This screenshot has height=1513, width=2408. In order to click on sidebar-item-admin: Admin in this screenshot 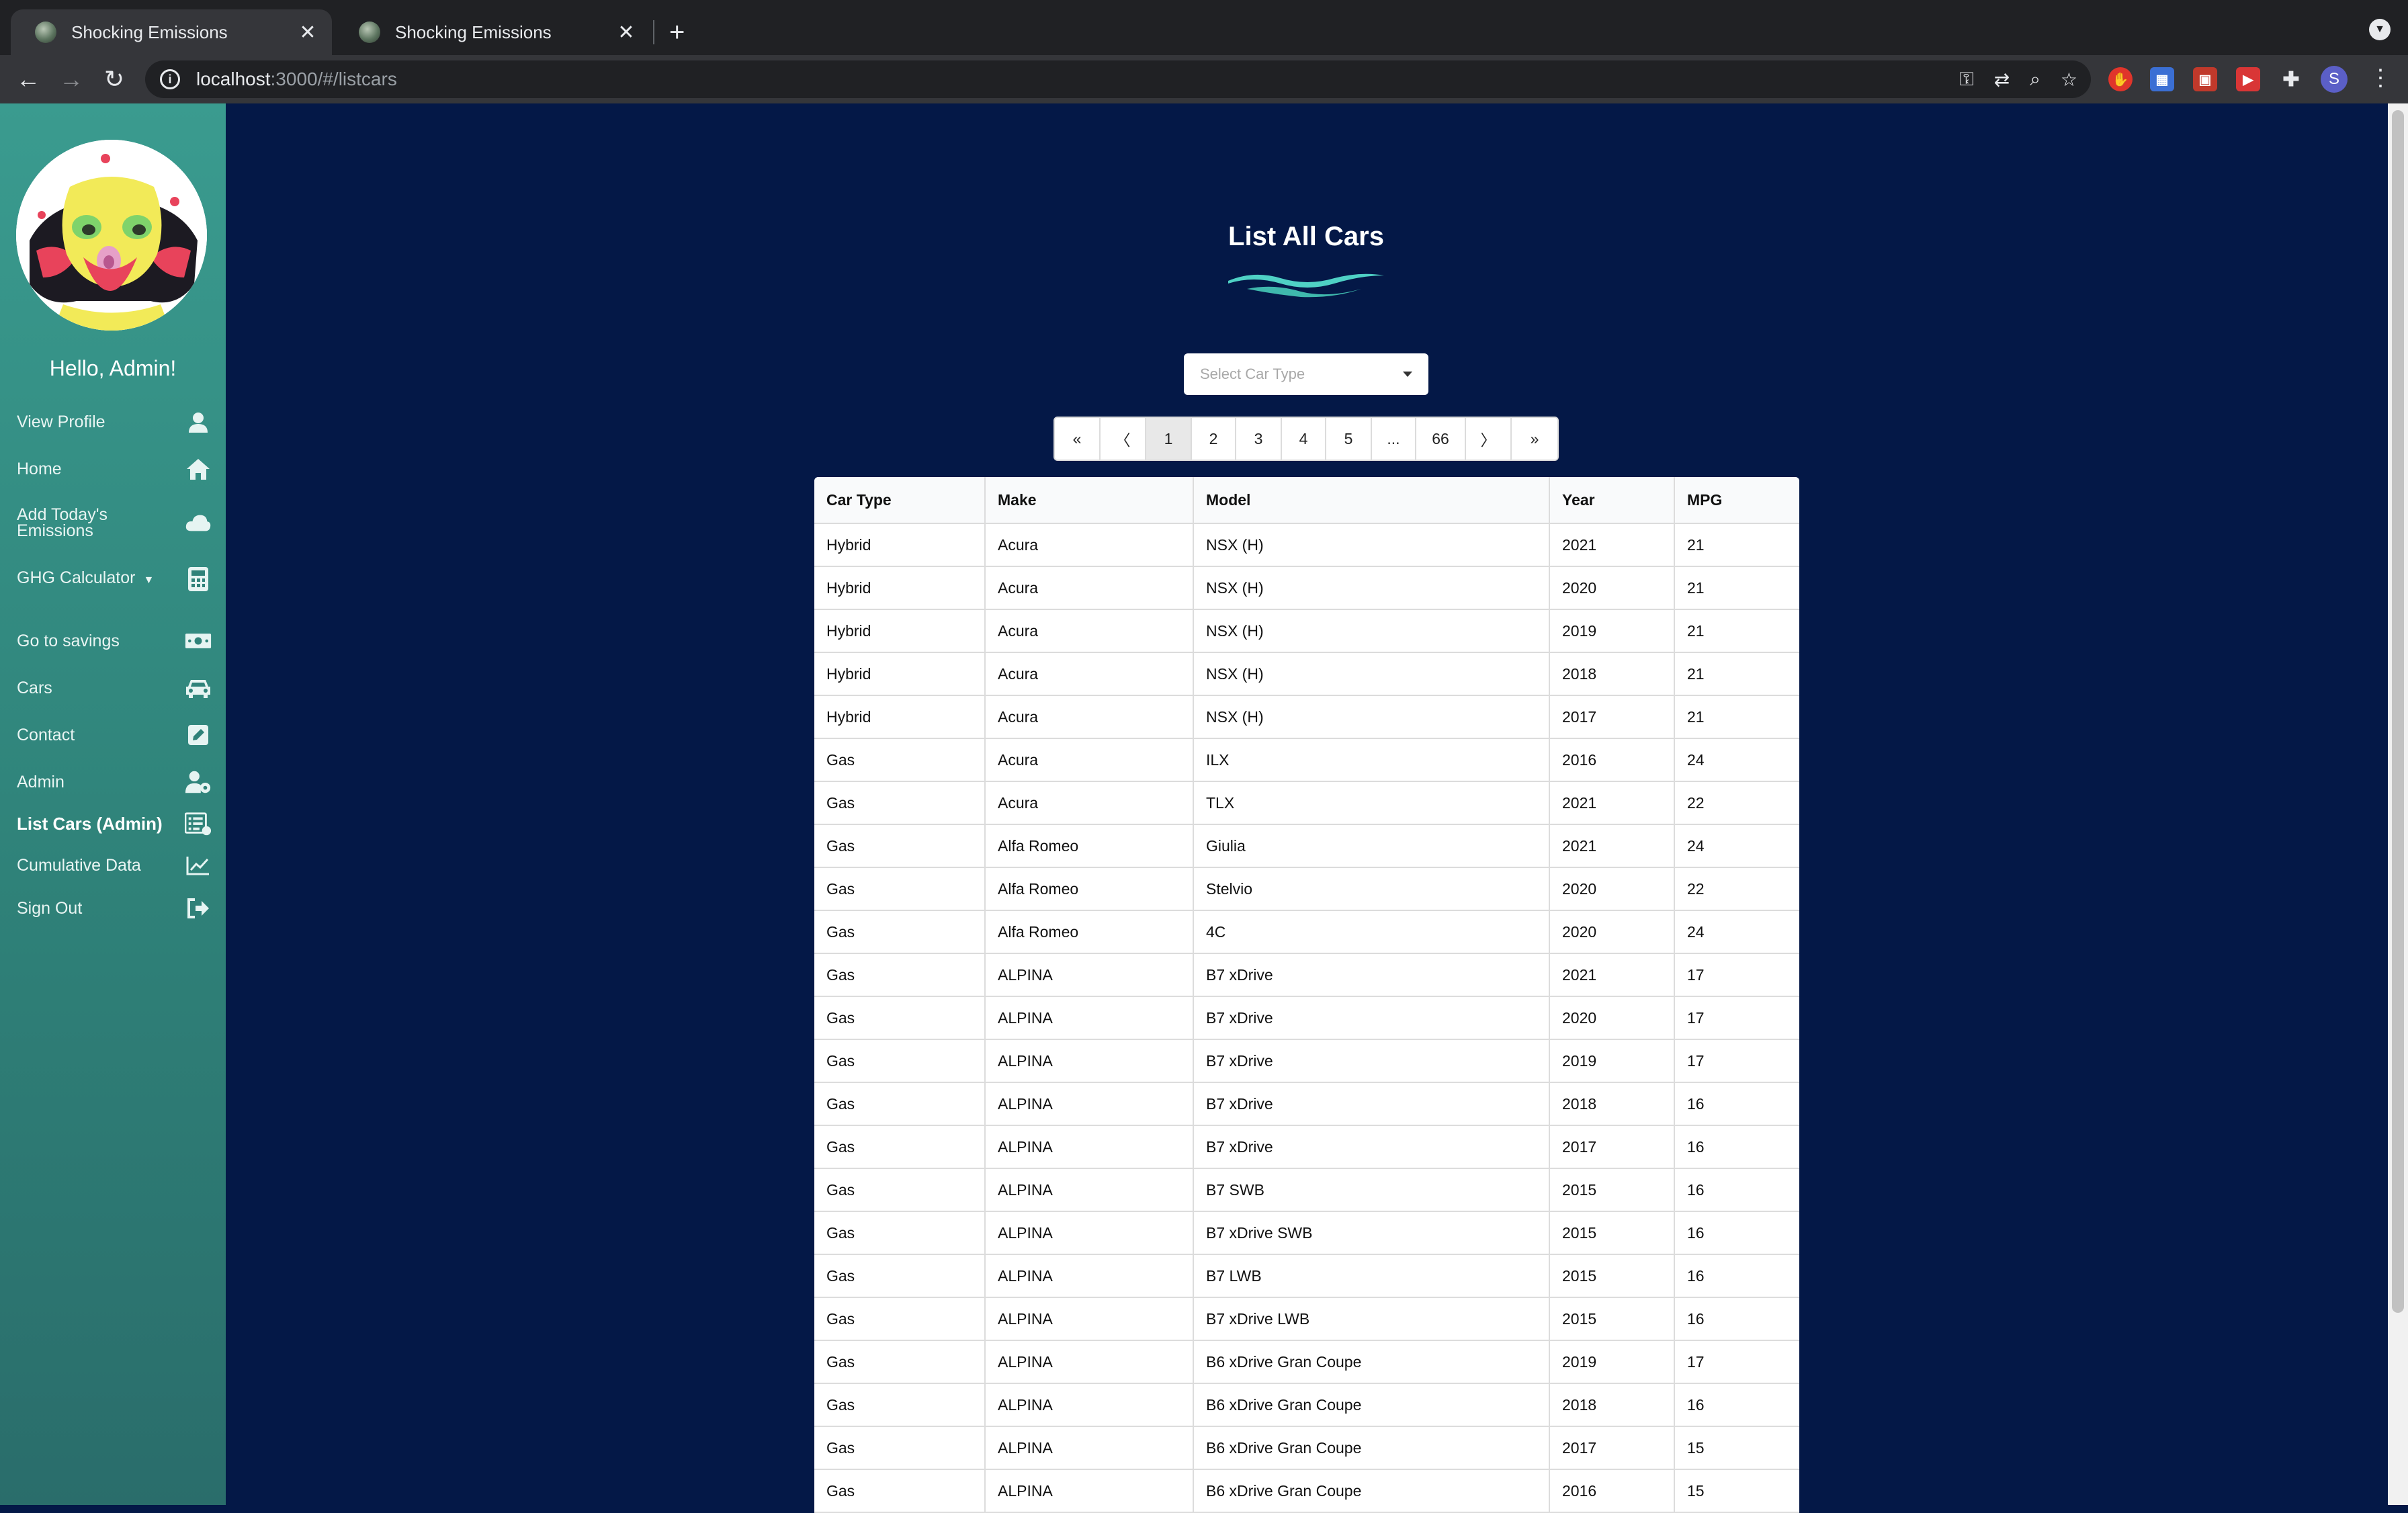, I will do `click(114, 782)`.